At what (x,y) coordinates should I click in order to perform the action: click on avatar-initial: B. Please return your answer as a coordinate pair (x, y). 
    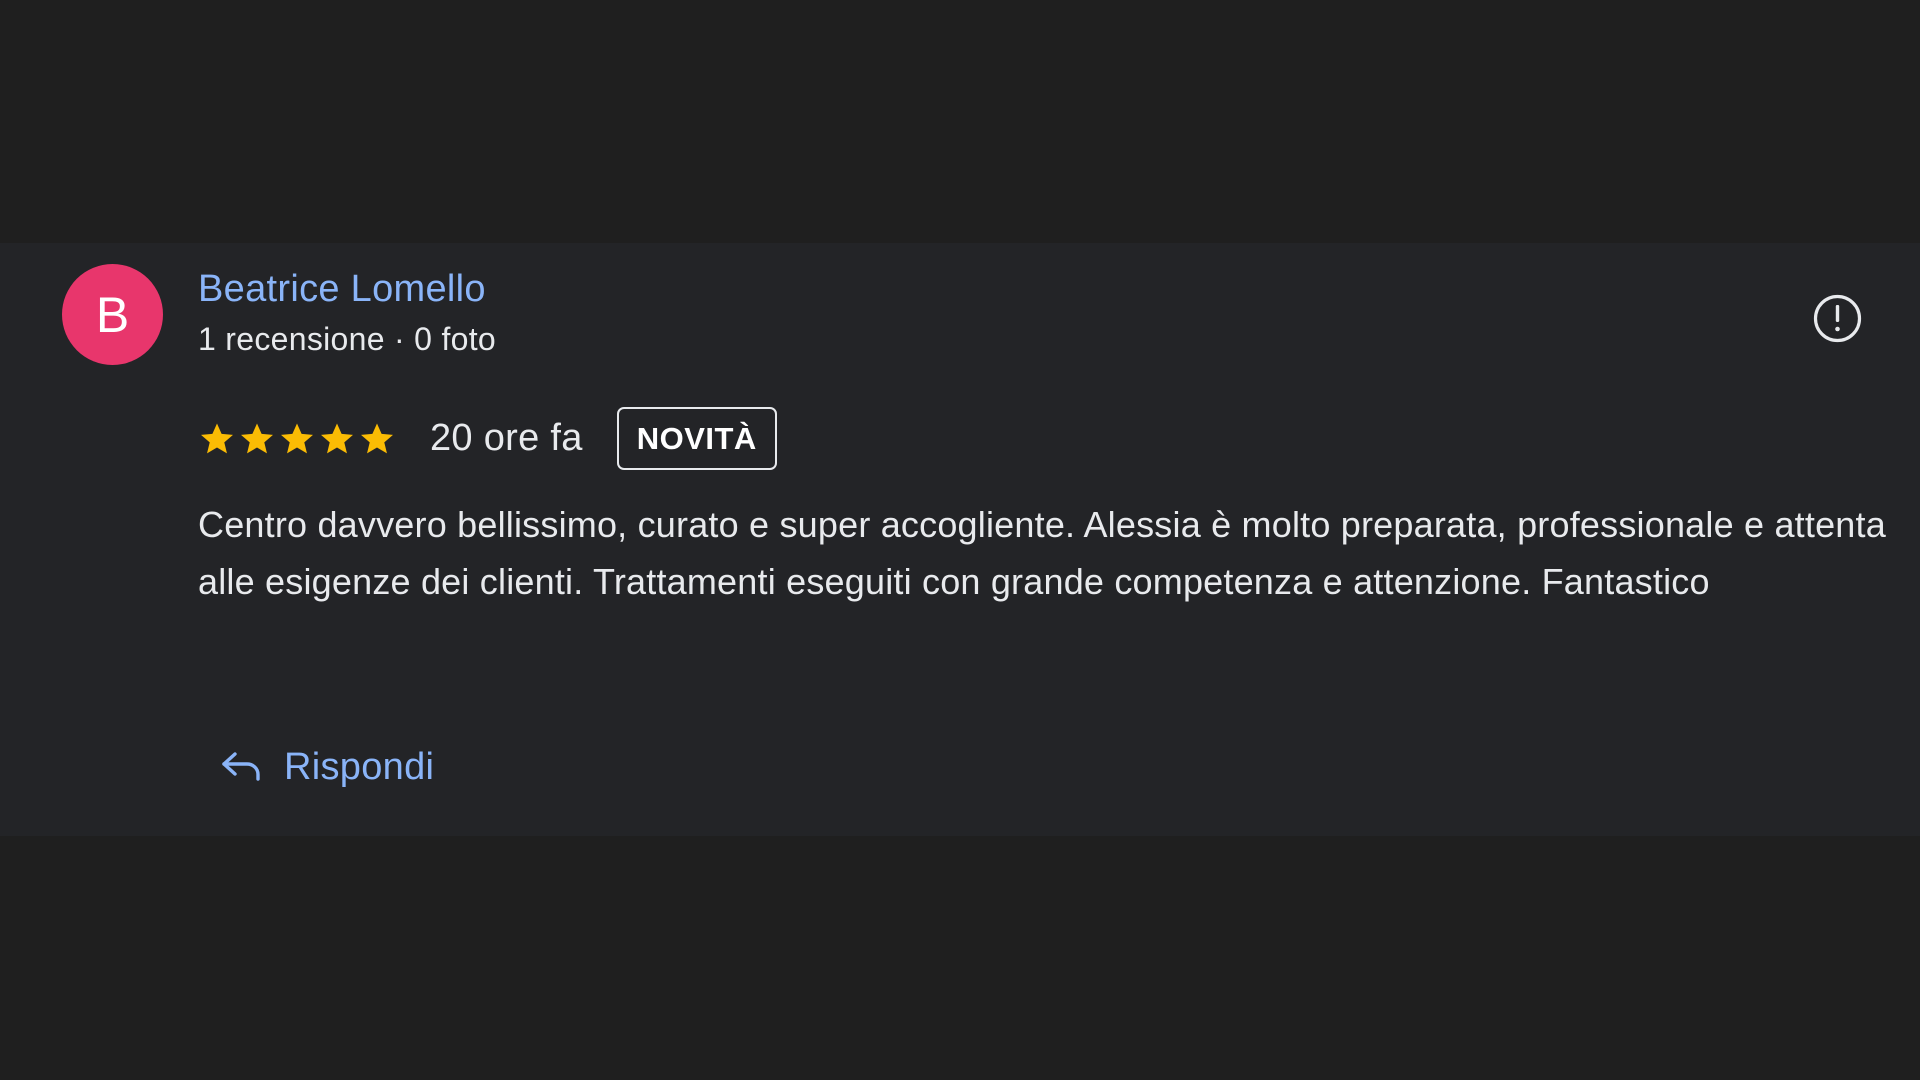
    Looking at the image, I should click on (112, 314).